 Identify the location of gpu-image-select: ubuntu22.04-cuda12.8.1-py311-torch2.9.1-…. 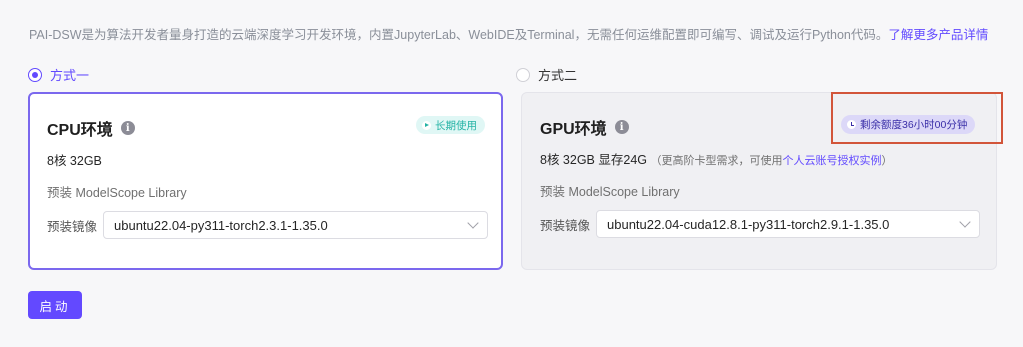
(788, 224).